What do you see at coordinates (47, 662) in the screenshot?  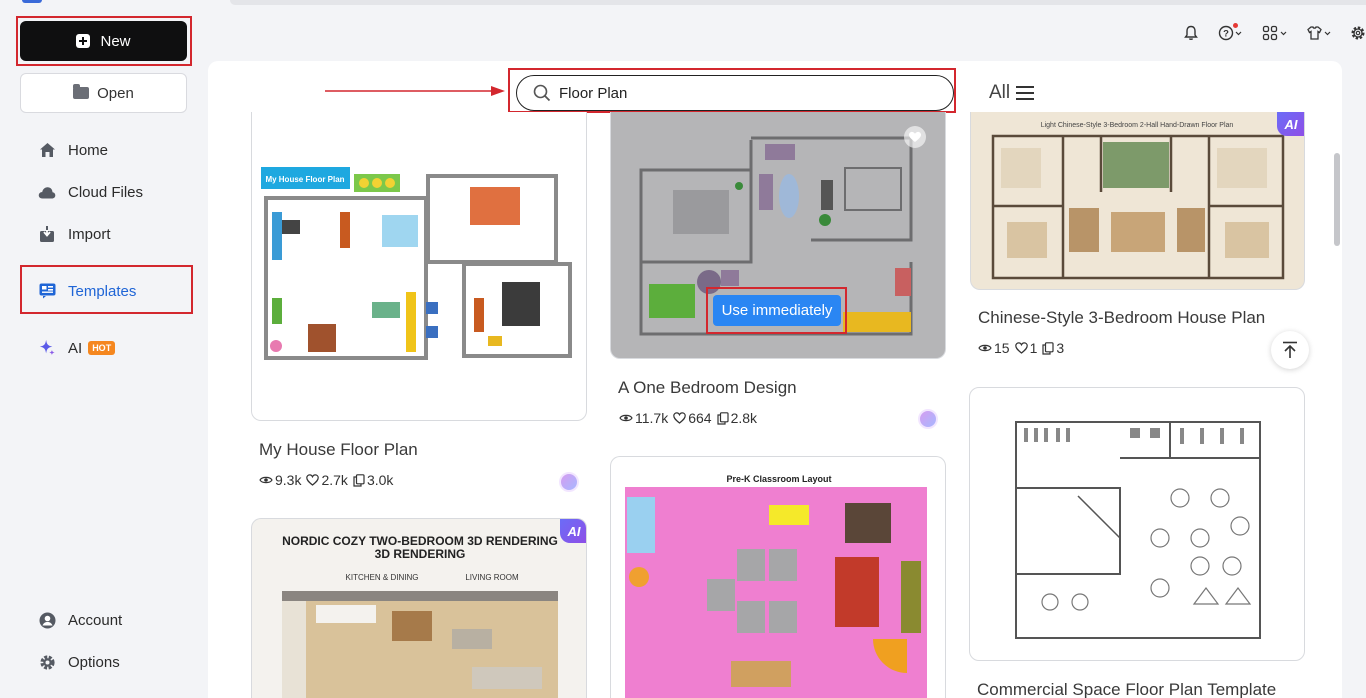 I see `gear-icon` at bounding box center [47, 662].